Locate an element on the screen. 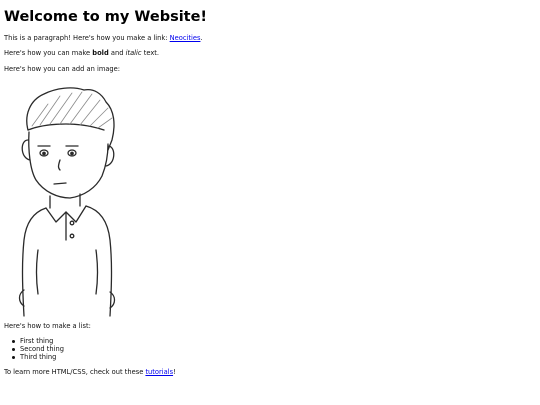 This screenshot has height=405, width=540. list-item: First thing is located at coordinates (38, 341).